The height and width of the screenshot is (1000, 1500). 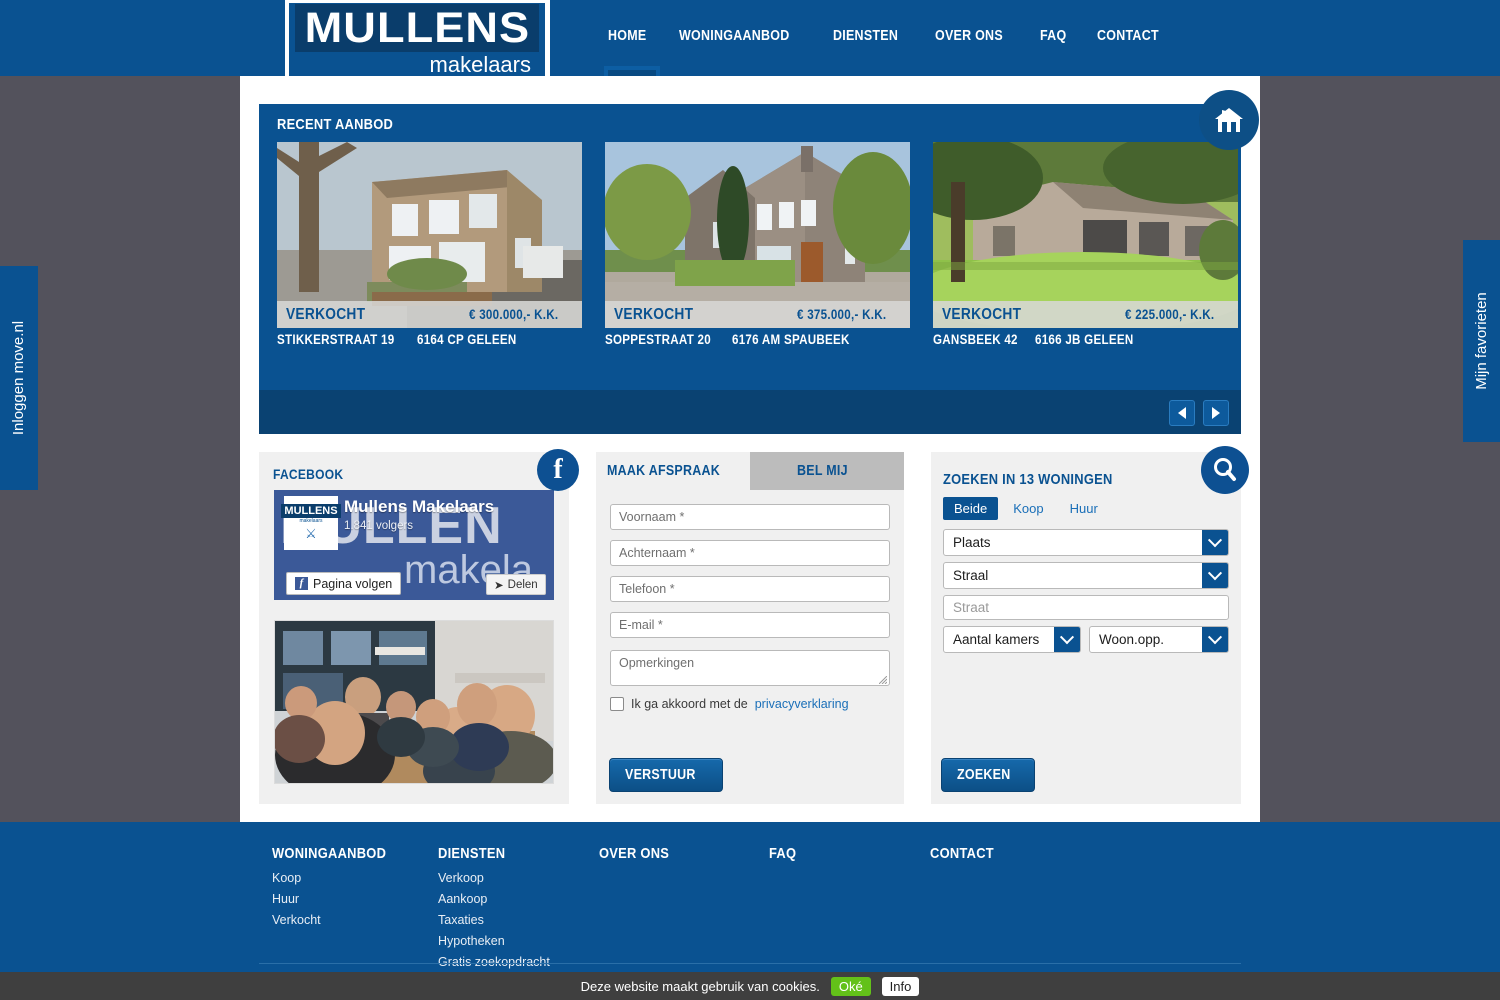 I want to click on facebook-follow-button: f Pagina volgen, so click(x=344, y=583).